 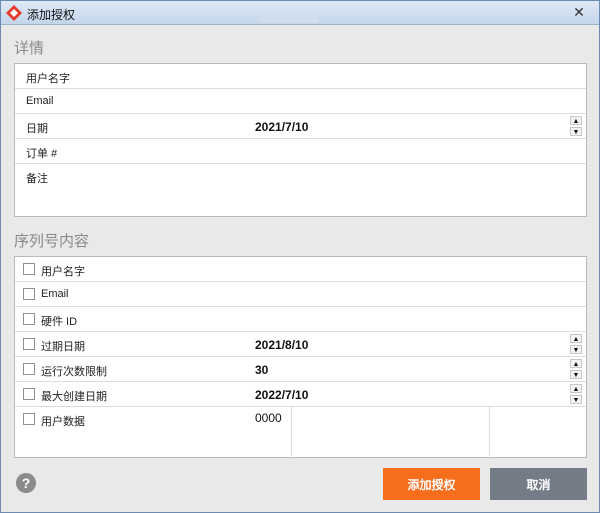 I want to click on email-checkbox, so click(x=29, y=294).